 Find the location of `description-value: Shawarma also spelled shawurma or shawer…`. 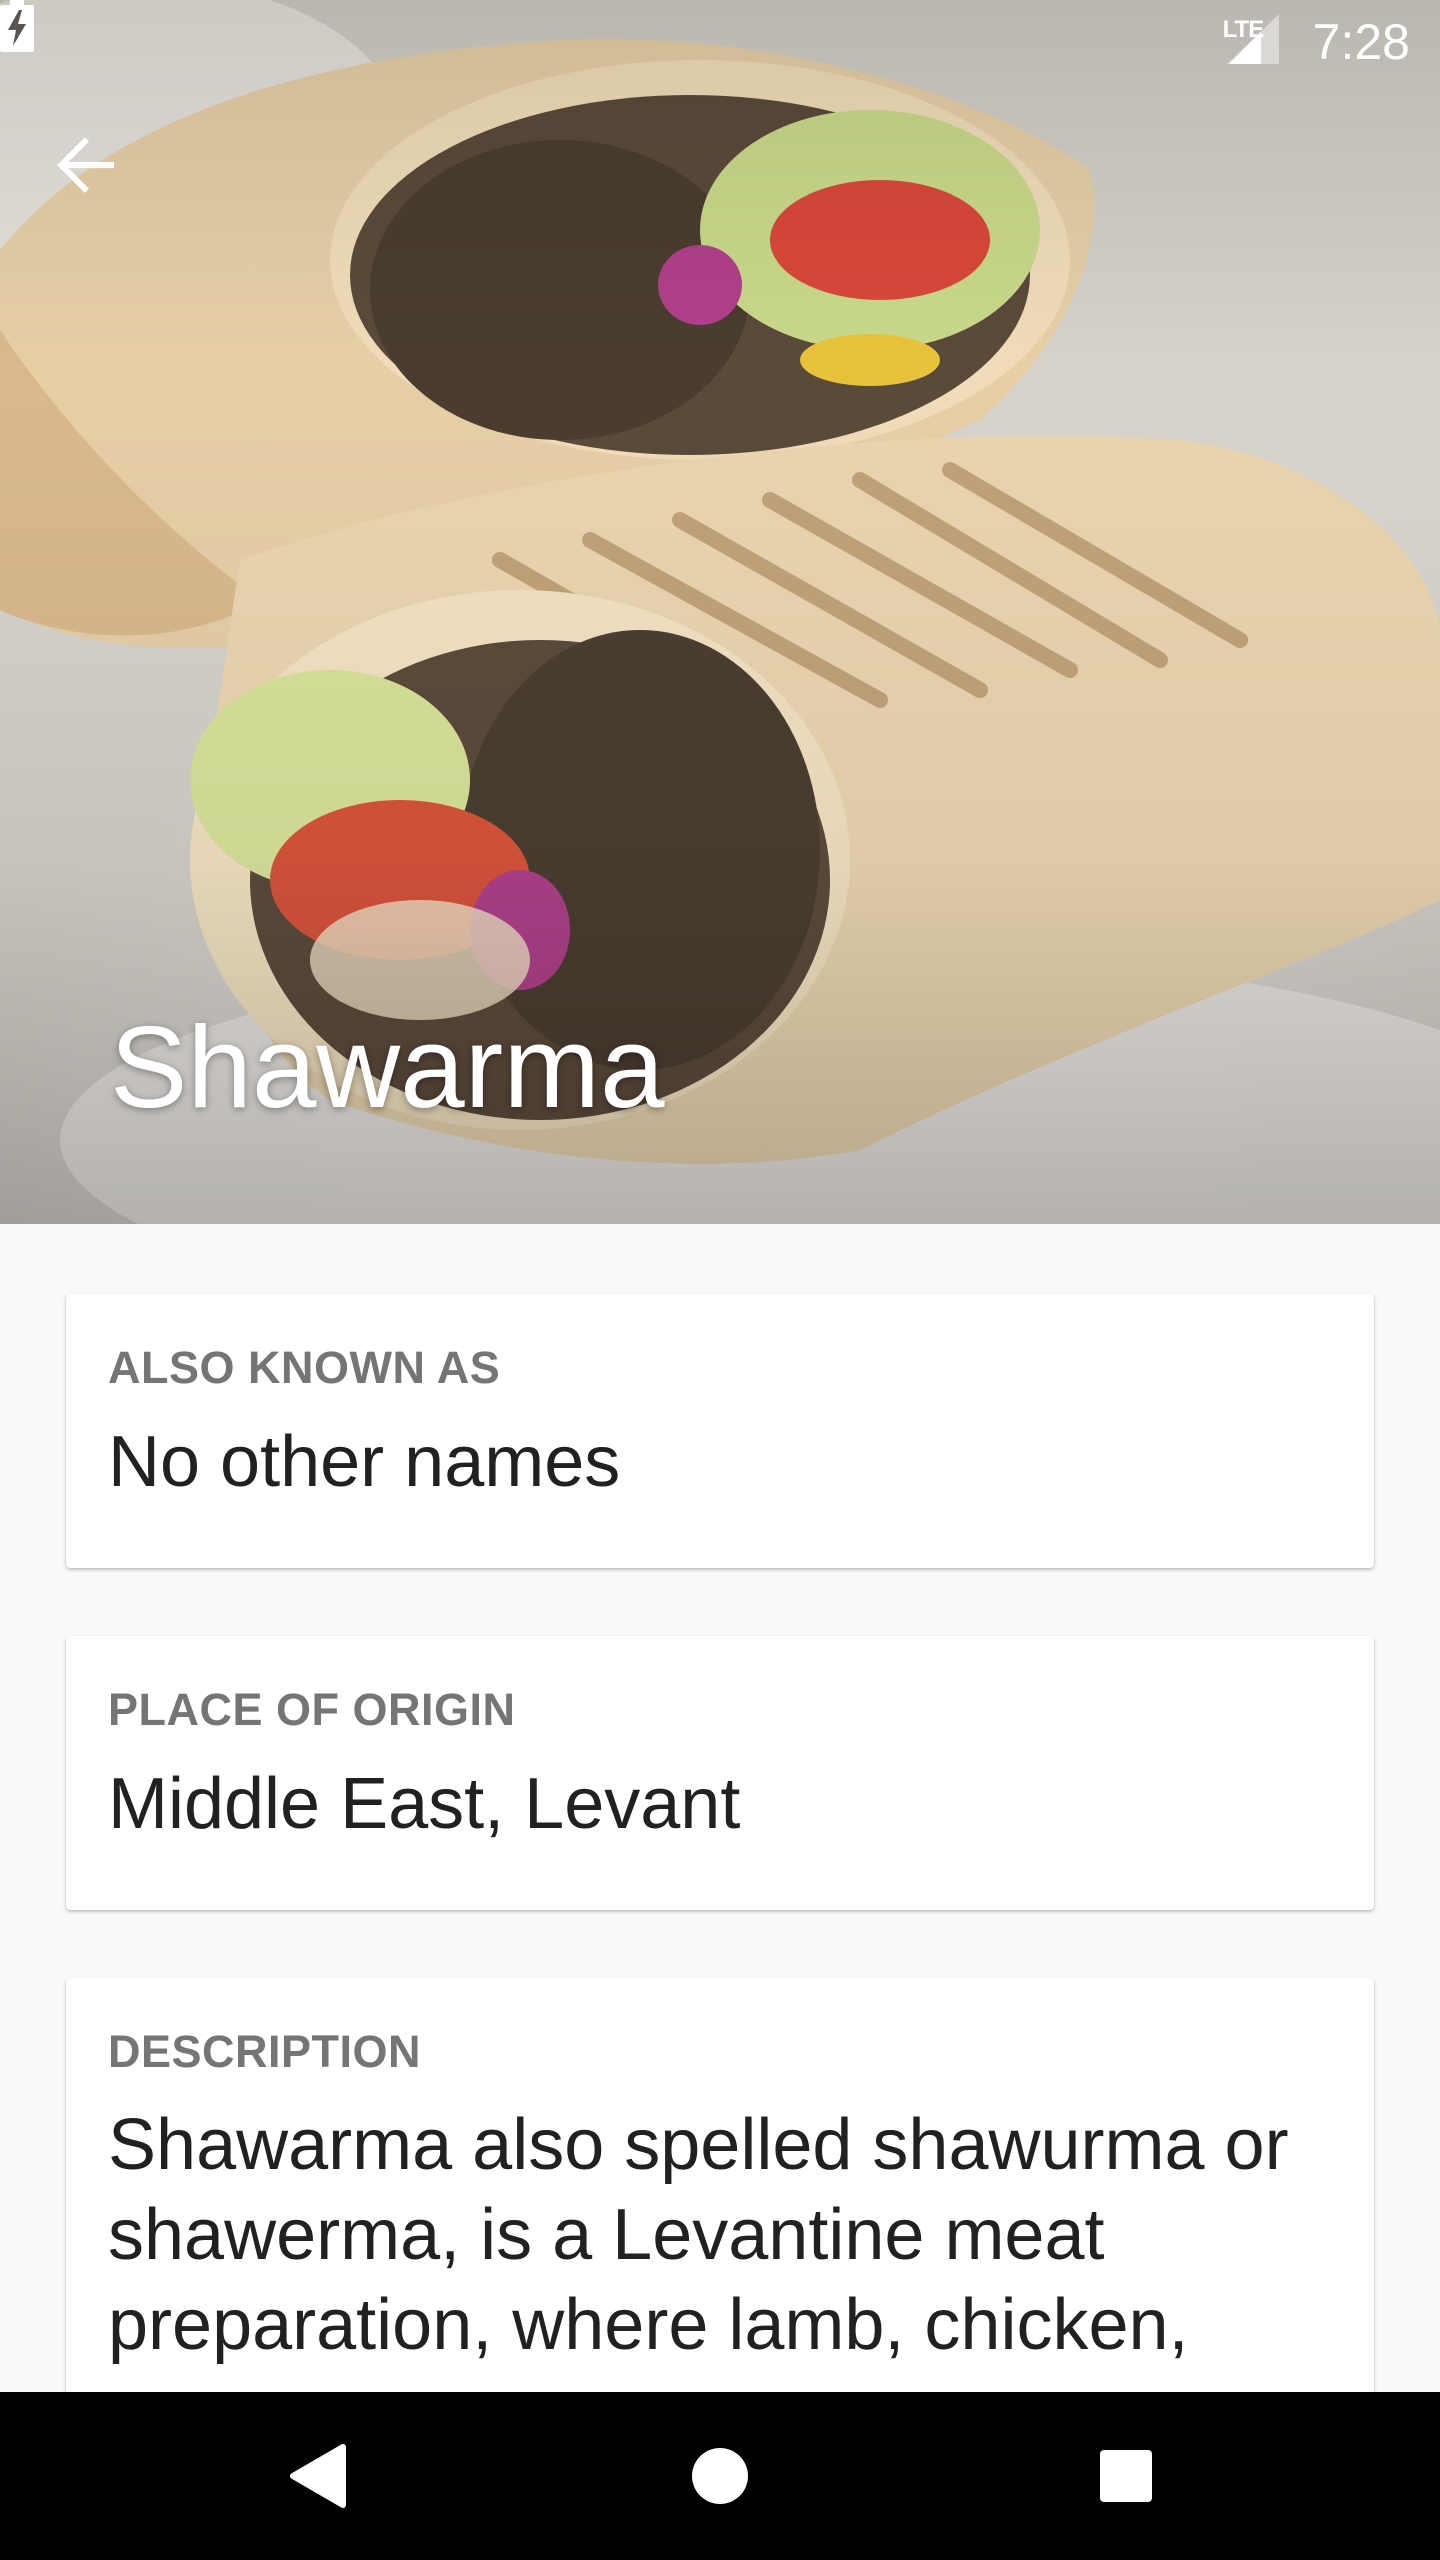

description-value: Shawarma also spelled shawurma or shawer… is located at coordinates (698, 2235).